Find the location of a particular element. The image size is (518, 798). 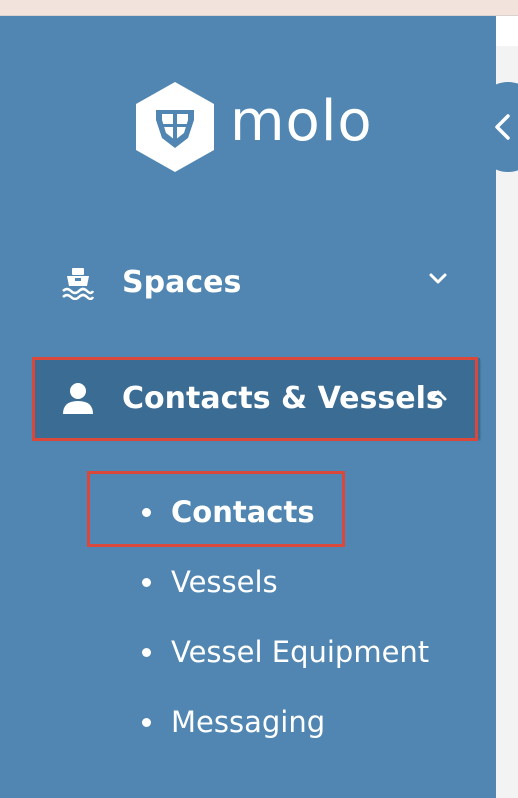

chevron-down-icon is located at coordinates (438, 278).